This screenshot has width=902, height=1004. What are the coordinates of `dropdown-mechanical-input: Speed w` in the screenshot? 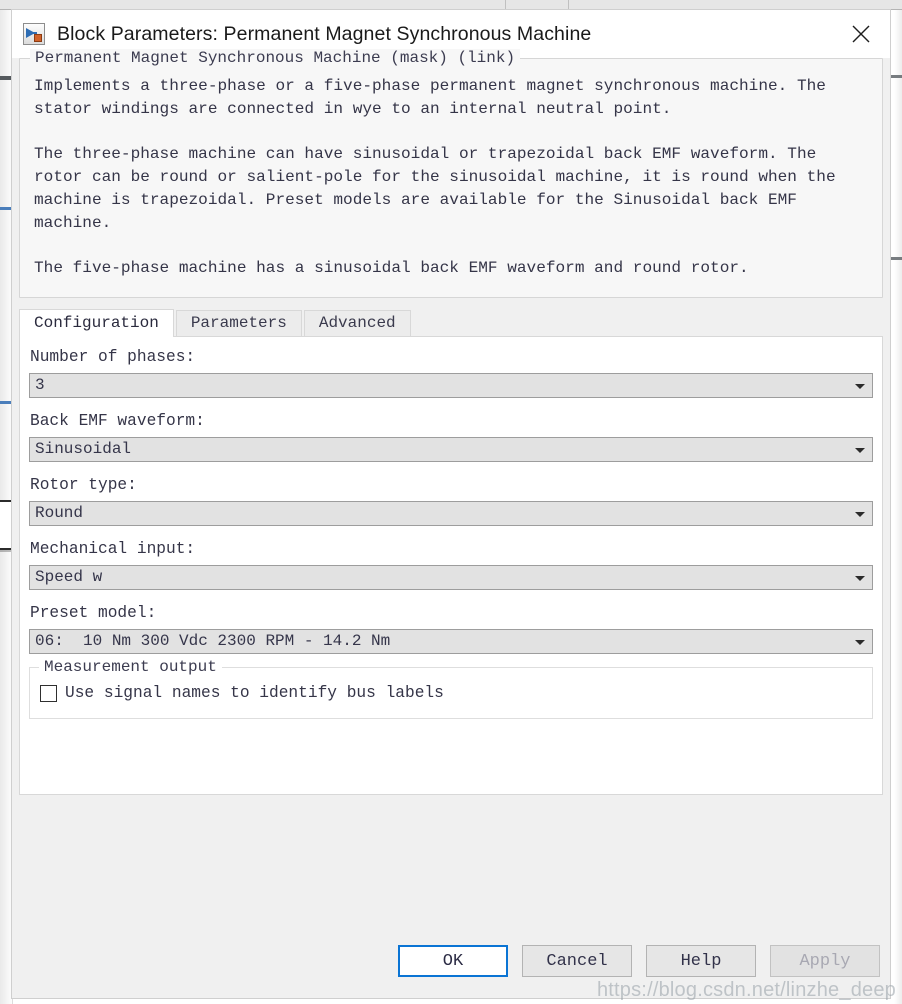 It's located at (451, 577).